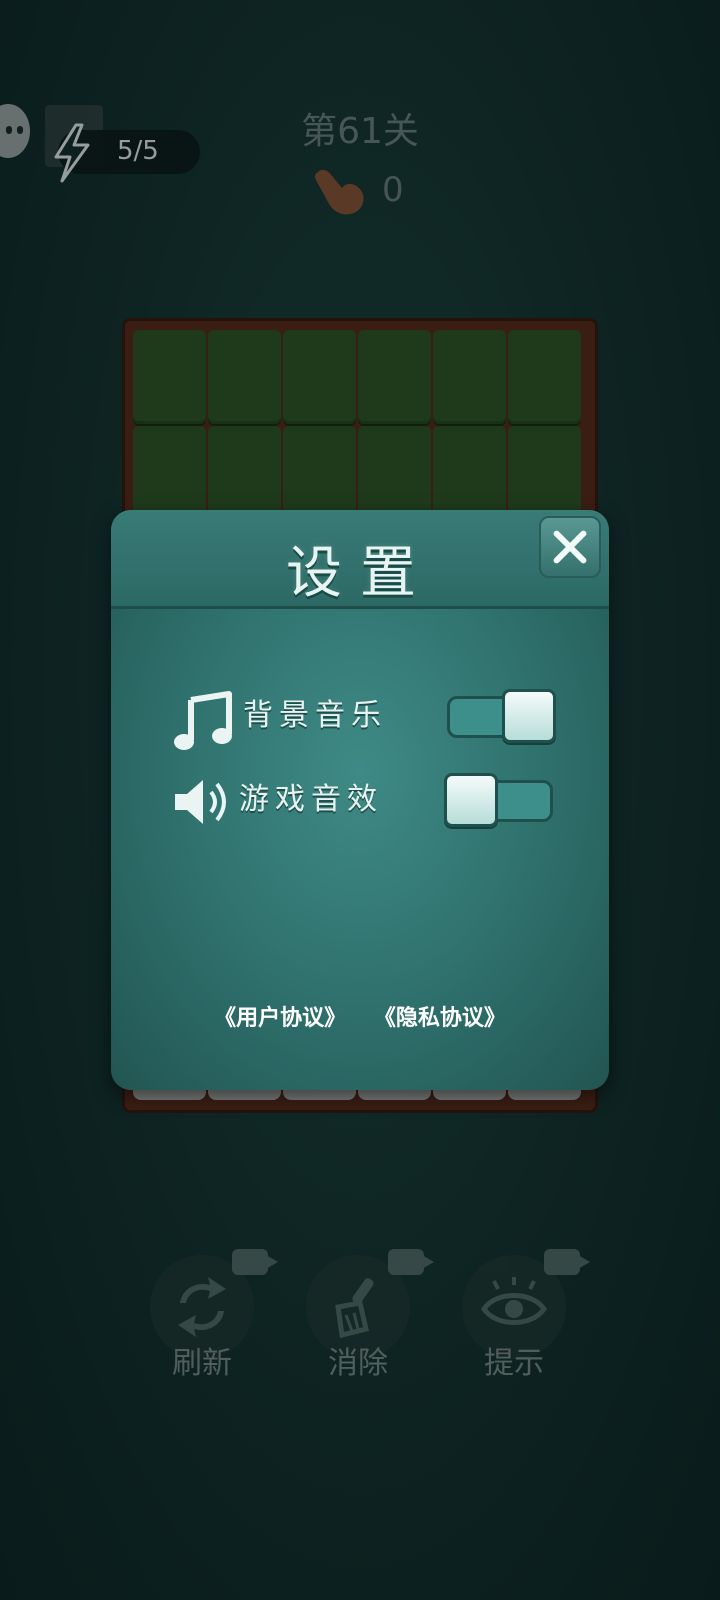 The height and width of the screenshot is (1600, 720). Describe the element at coordinates (514, 1363) in the screenshot. I see `hint-label: 提示` at that location.